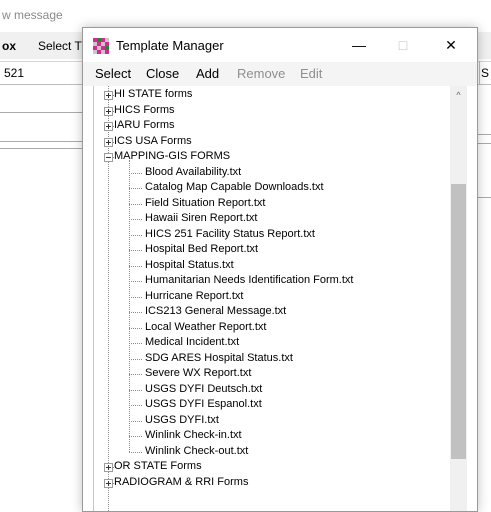  Describe the element at coordinates (215, 311) in the screenshot. I see `template-file-item: ICS213 General Message.txt` at that location.